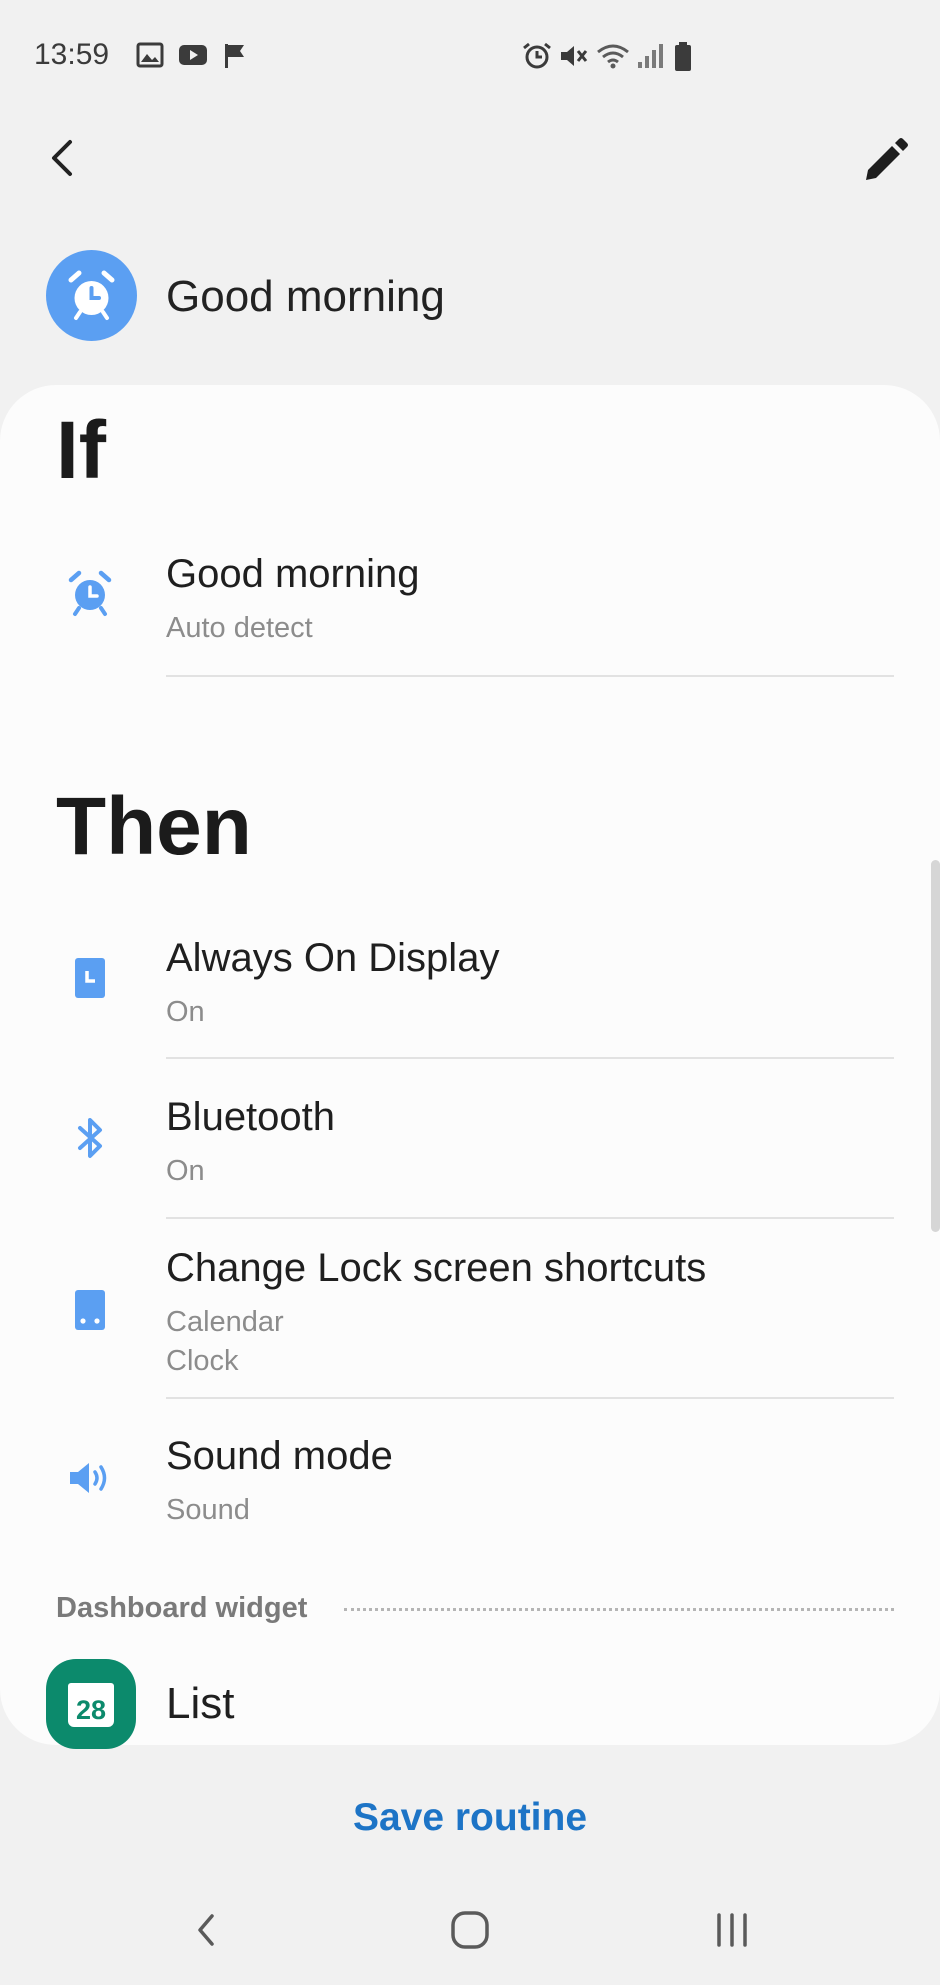 This screenshot has width=940, height=1985. What do you see at coordinates (537, 55) in the screenshot?
I see `alarm-icon` at bounding box center [537, 55].